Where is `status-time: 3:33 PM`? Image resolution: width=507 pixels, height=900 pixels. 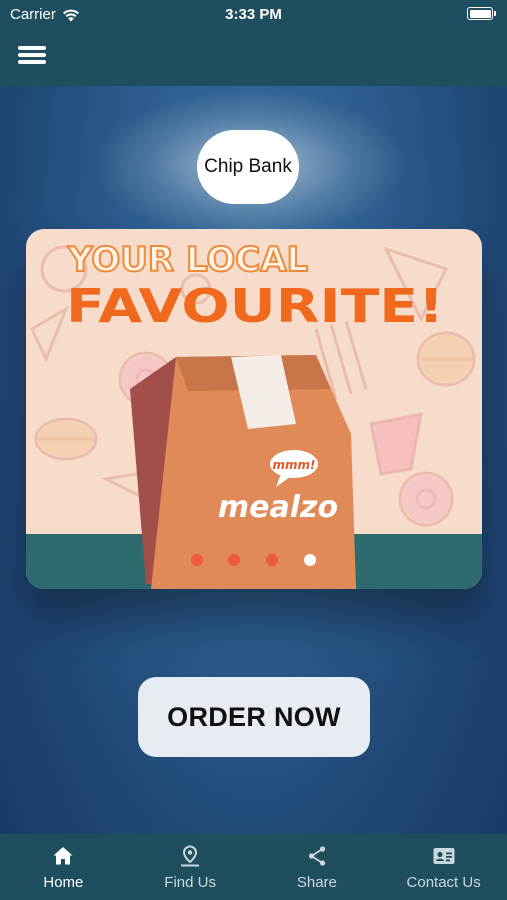
status-time: 3:33 PM is located at coordinates (253, 14).